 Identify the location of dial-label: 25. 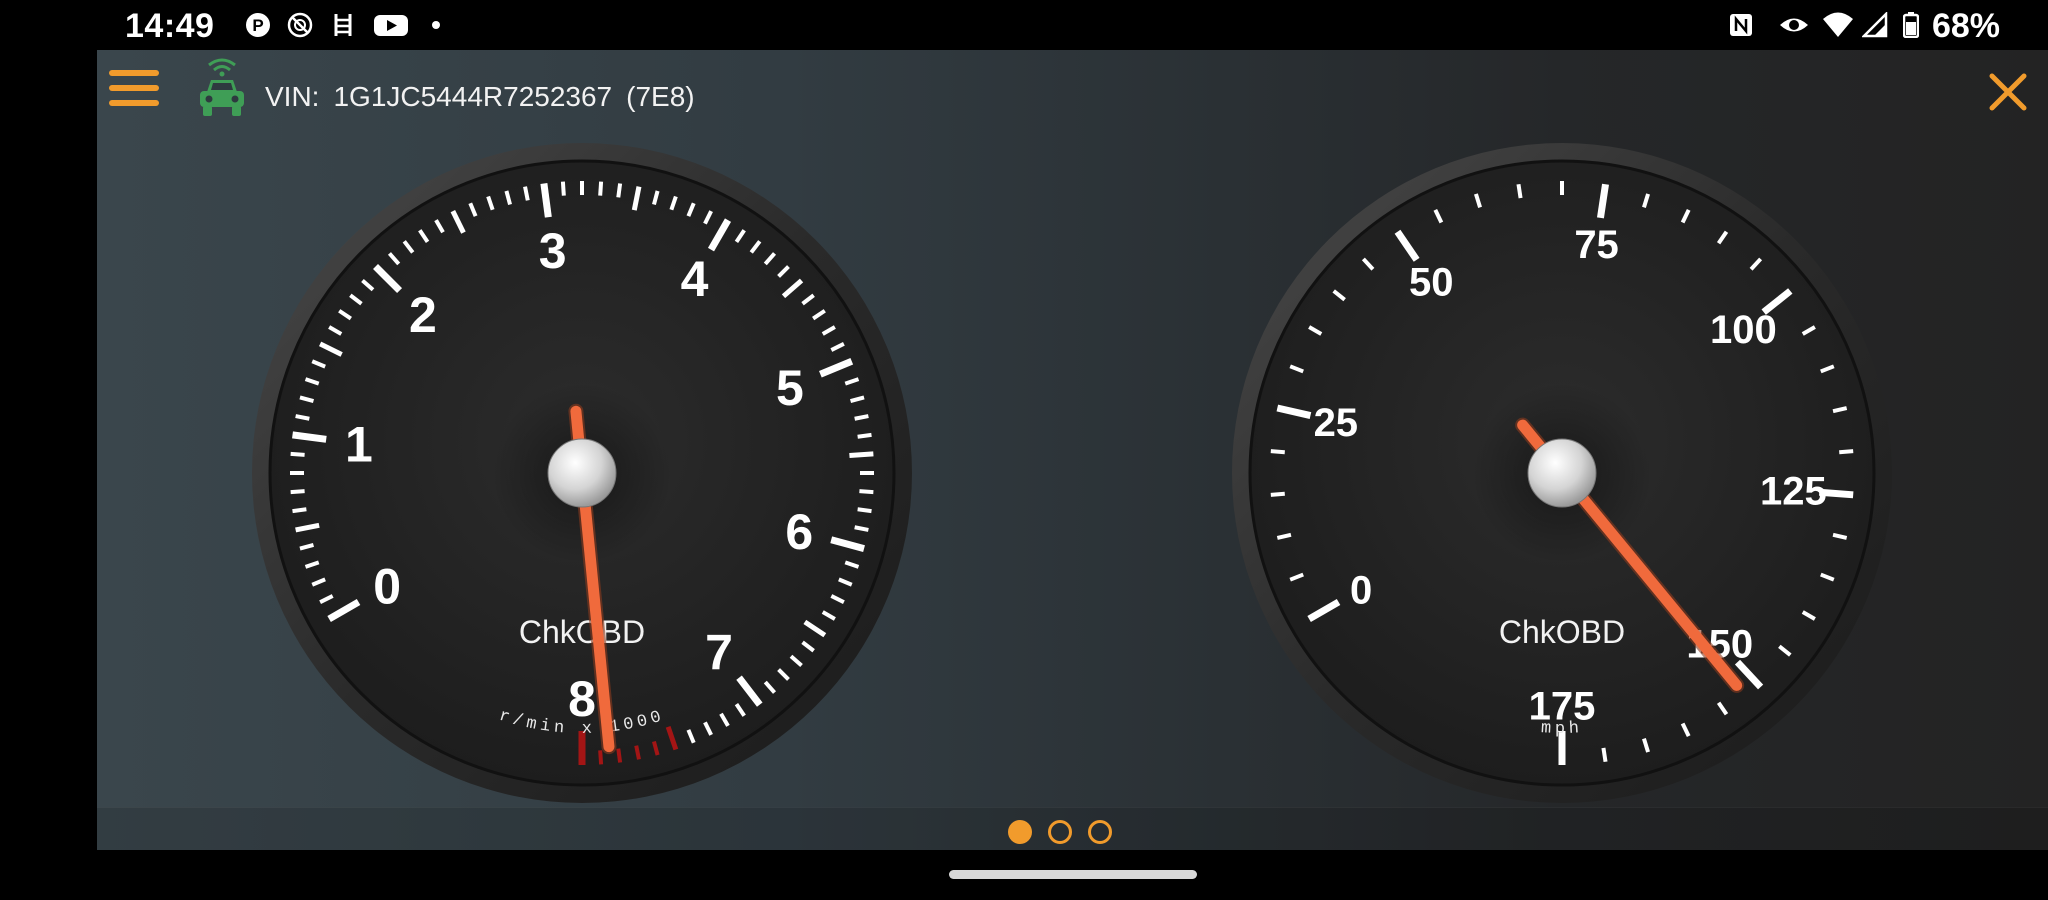
(1336, 423).